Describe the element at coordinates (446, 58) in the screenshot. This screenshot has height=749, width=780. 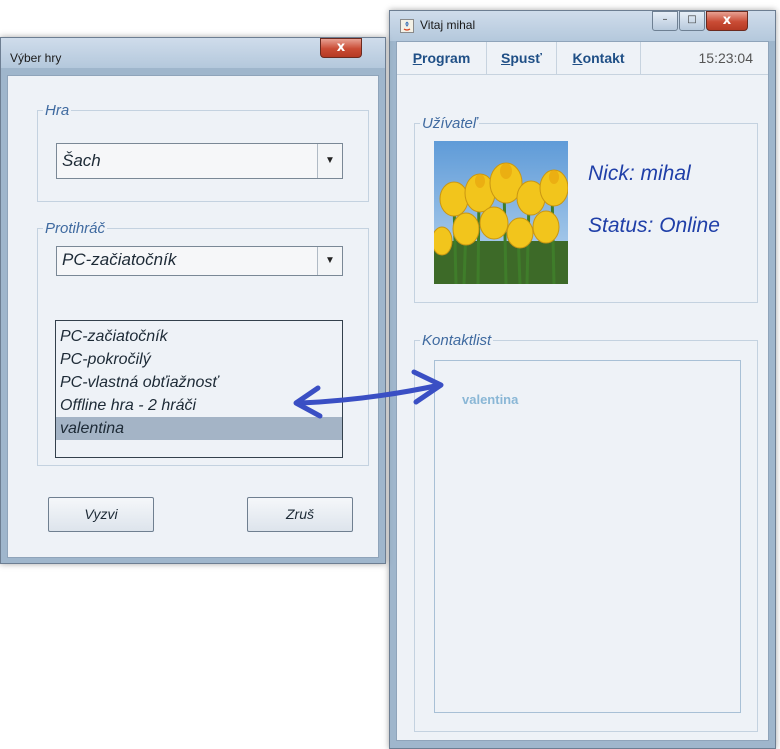
I see `menu-program-label: rogram` at that location.